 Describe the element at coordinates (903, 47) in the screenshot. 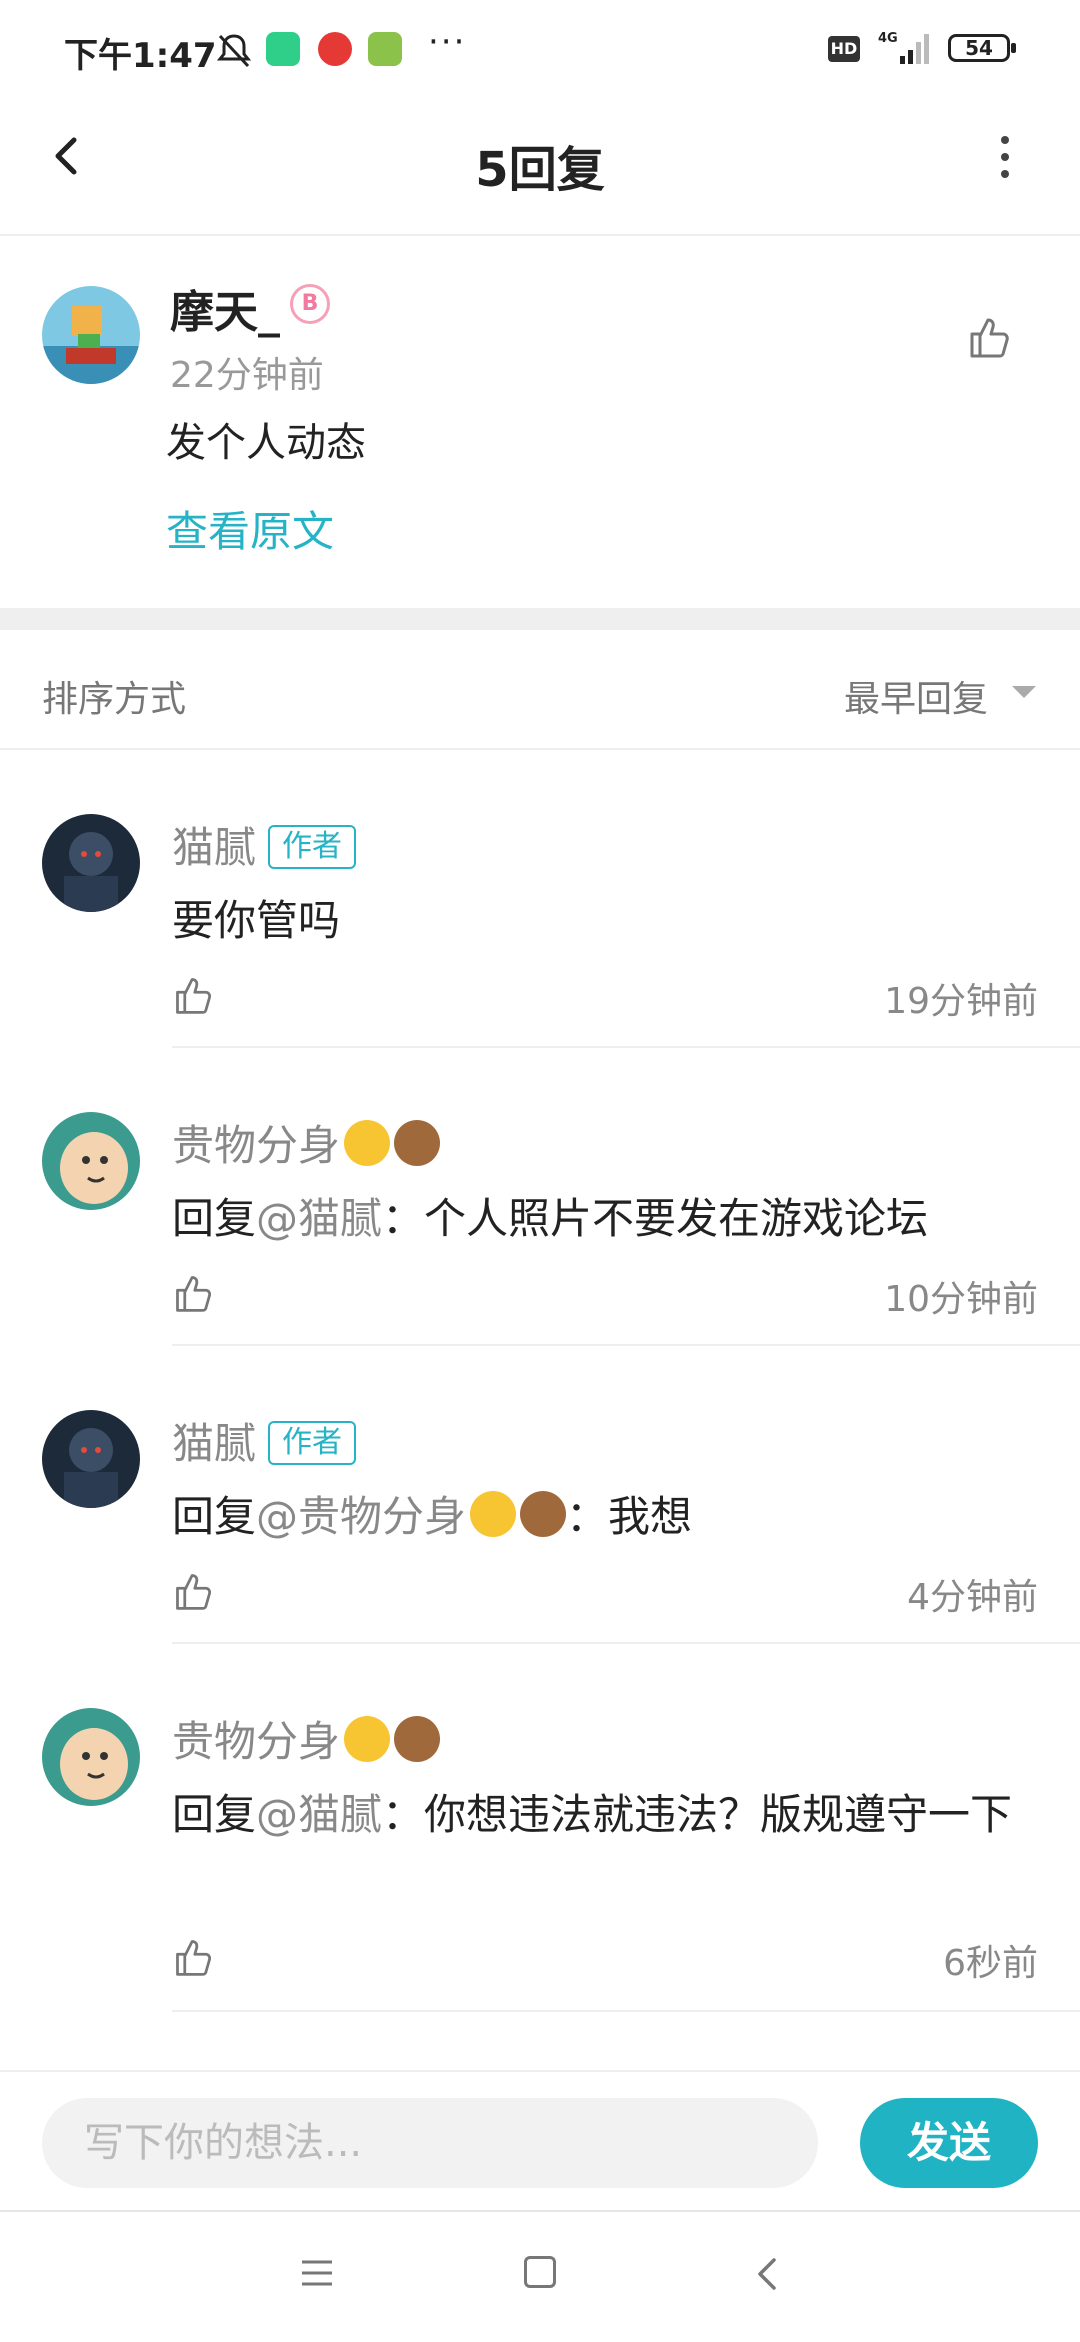

I see `signal-icon: 4G` at that location.